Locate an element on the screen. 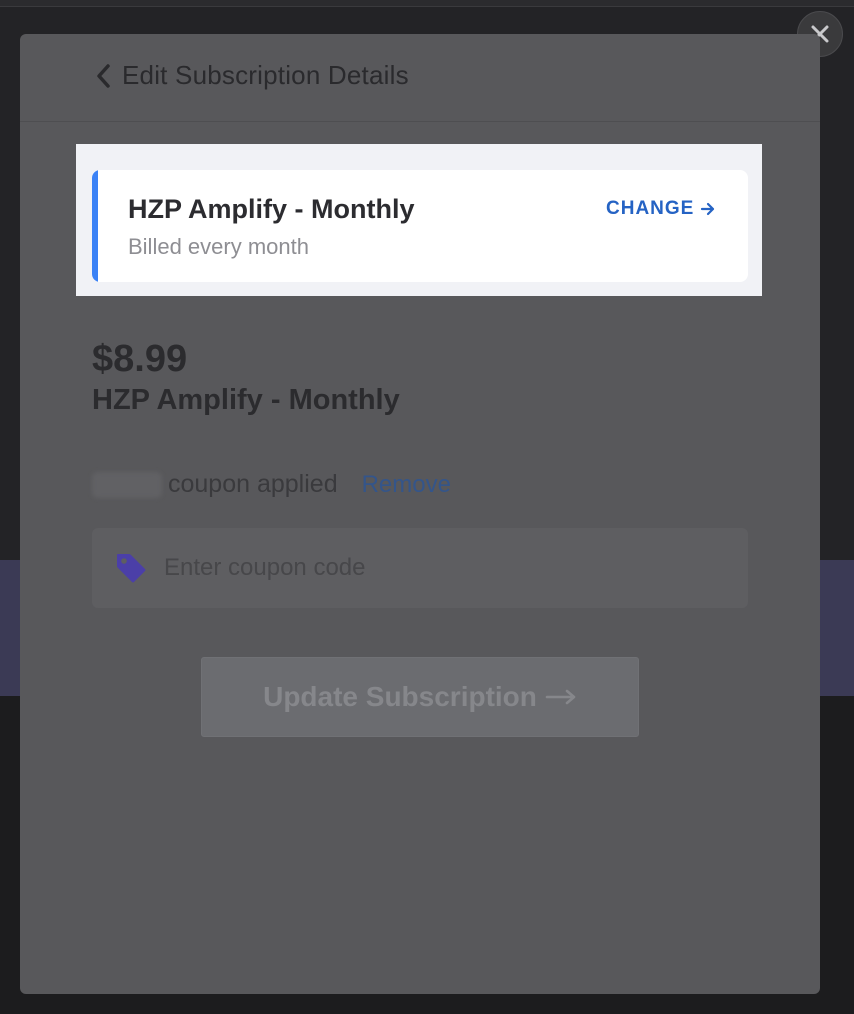 This screenshot has height=1014, width=854. change-plan-label: CHANGE is located at coordinates (650, 208).